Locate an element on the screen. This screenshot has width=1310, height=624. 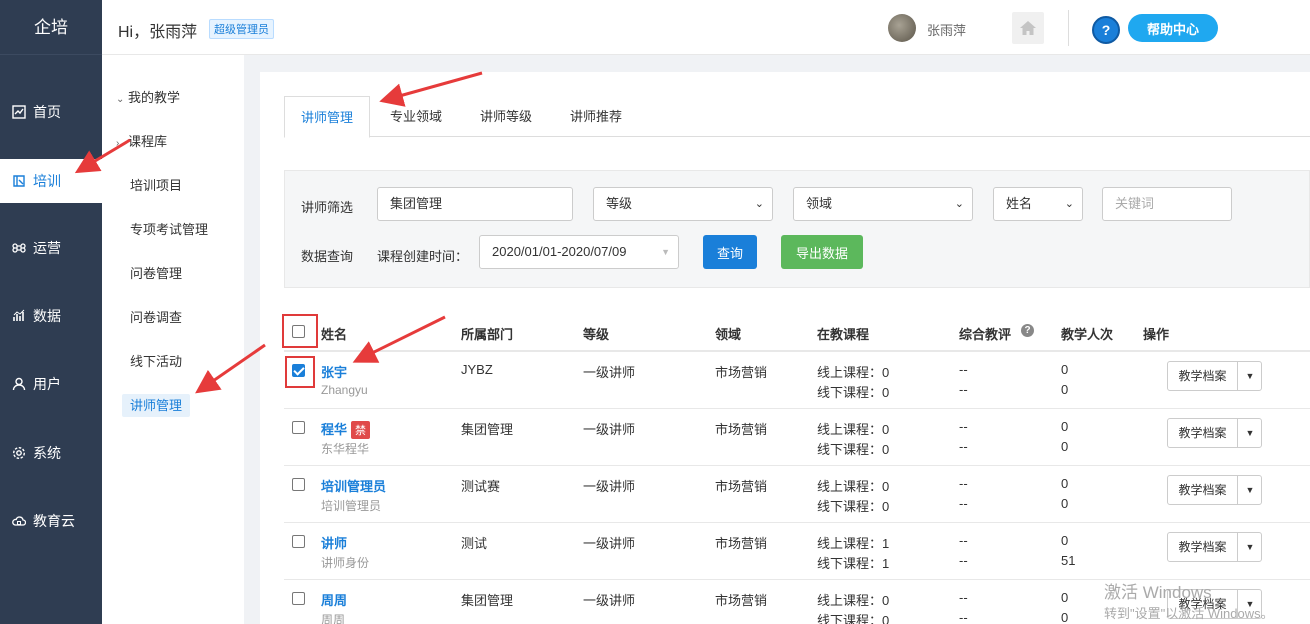
query-label: 数据查询 is located at coordinates (327, 256).